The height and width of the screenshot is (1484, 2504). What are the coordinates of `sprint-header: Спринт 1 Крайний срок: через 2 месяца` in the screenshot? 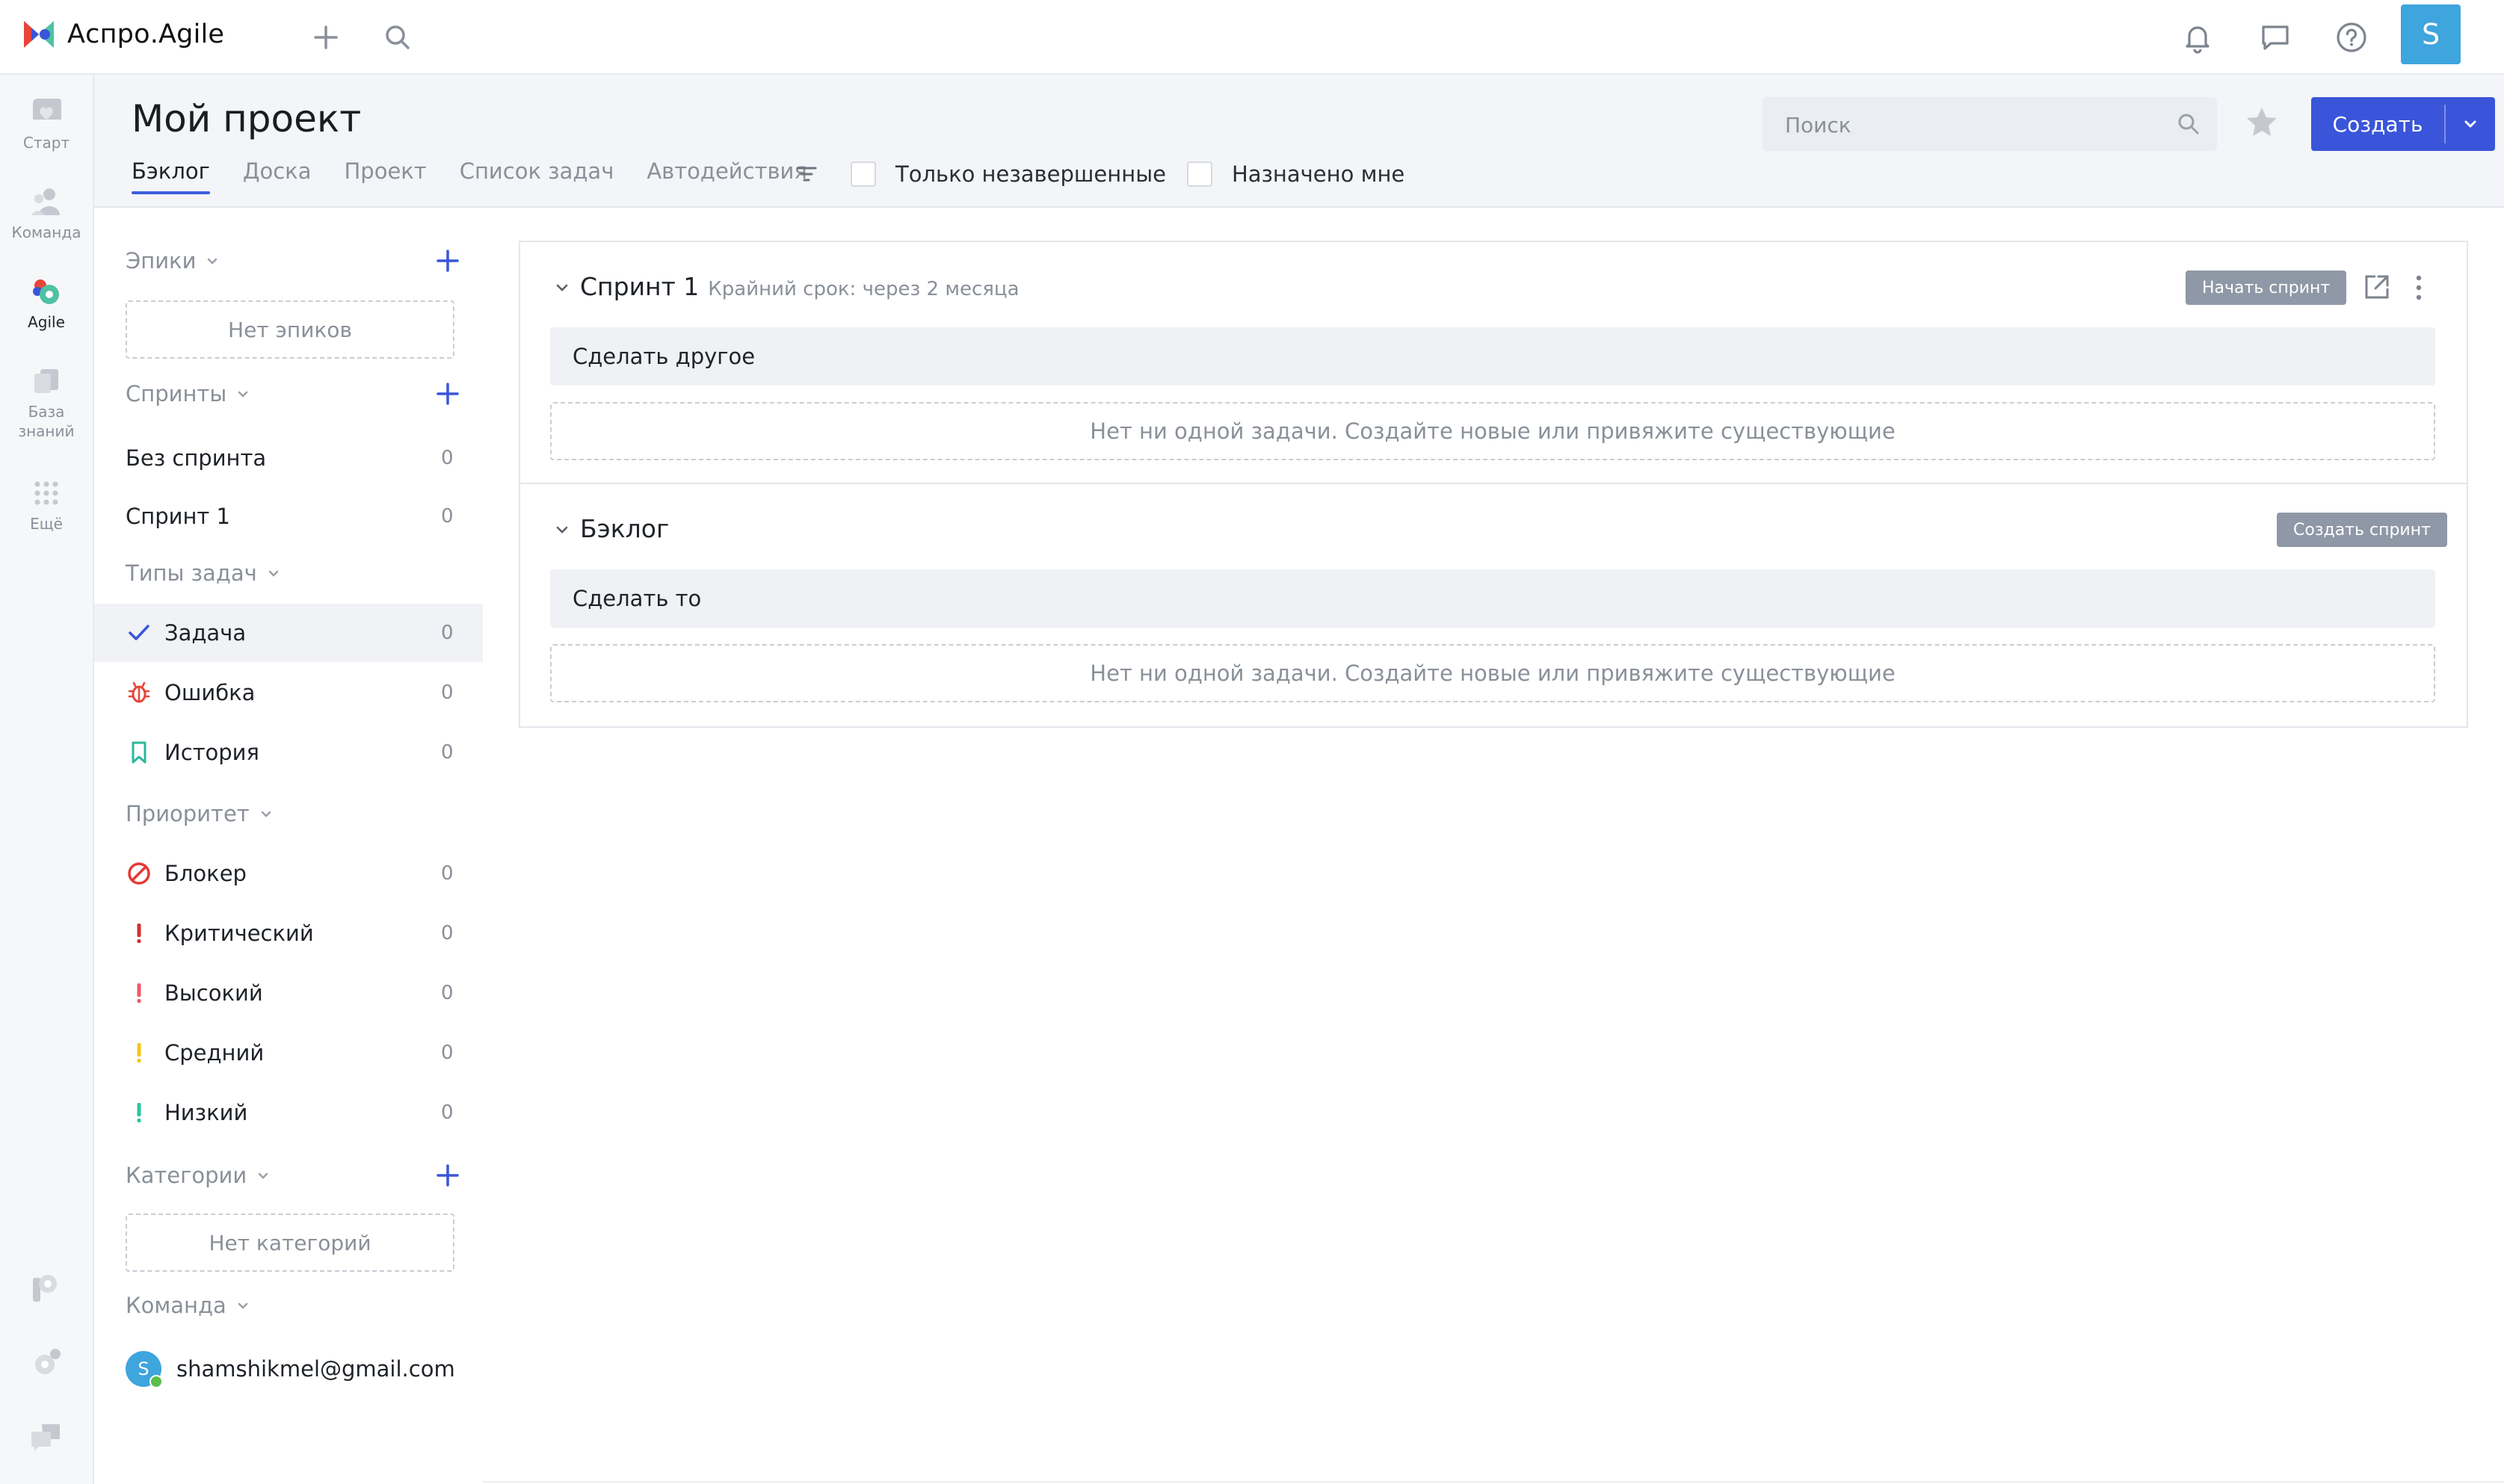 It's located at (787, 286).